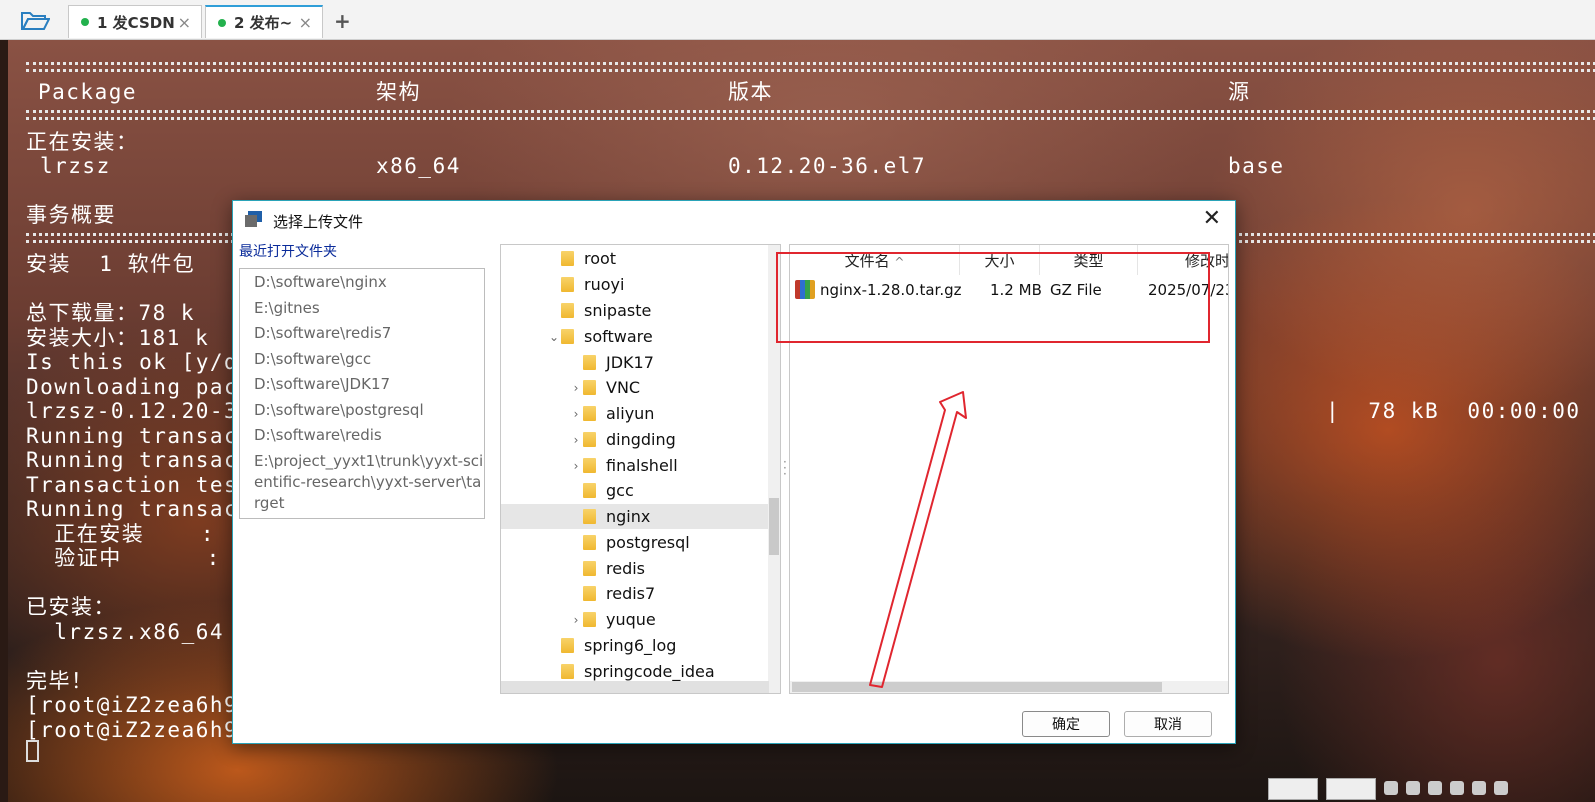  Describe the element at coordinates (600, 258) in the screenshot. I see `tree-item-label: root` at that location.